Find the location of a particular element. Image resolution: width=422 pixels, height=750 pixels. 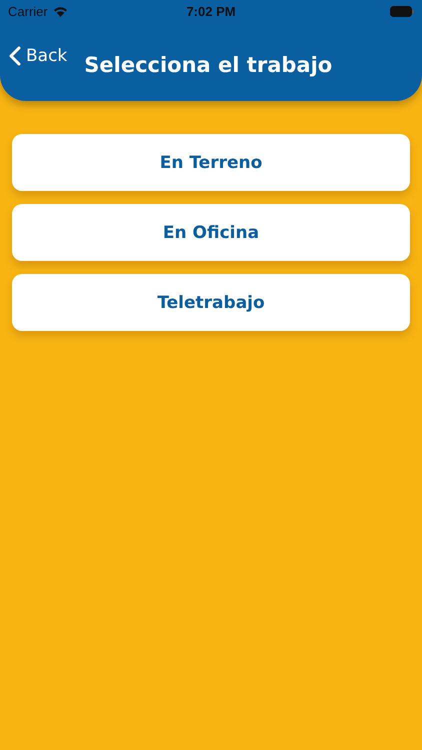

option-button: En Oficina is located at coordinates (211, 232).